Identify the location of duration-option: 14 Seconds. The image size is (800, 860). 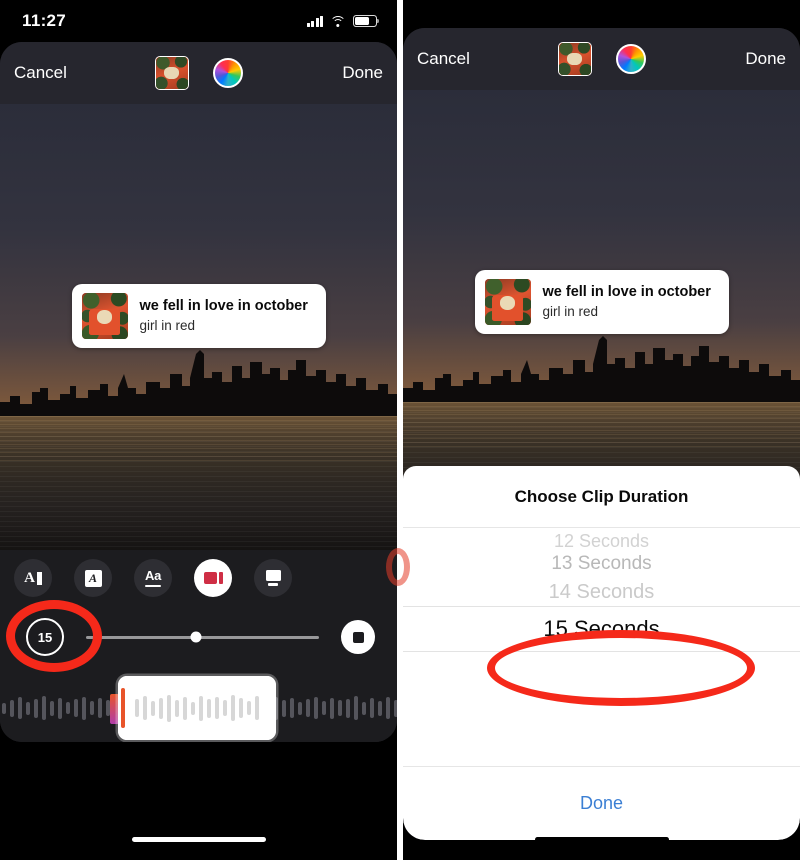
(601, 592).